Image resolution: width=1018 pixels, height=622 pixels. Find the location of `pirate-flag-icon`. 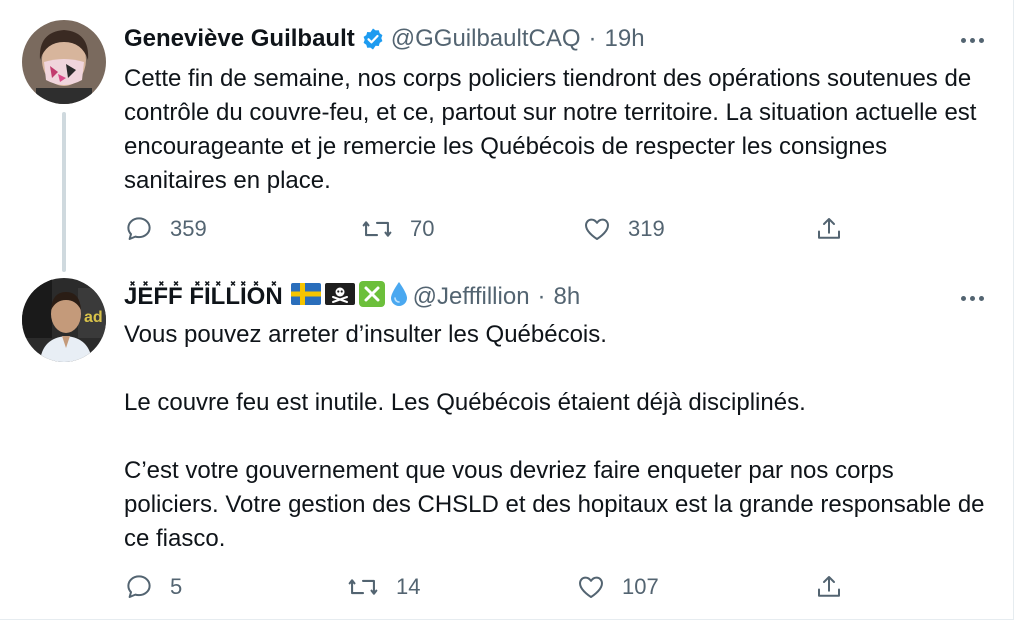

pirate-flag-icon is located at coordinates (339, 297).